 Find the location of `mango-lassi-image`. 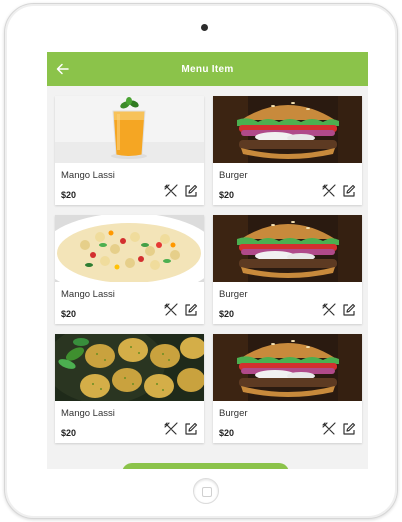

mango-lassi-image is located at coordinates (129, 129).